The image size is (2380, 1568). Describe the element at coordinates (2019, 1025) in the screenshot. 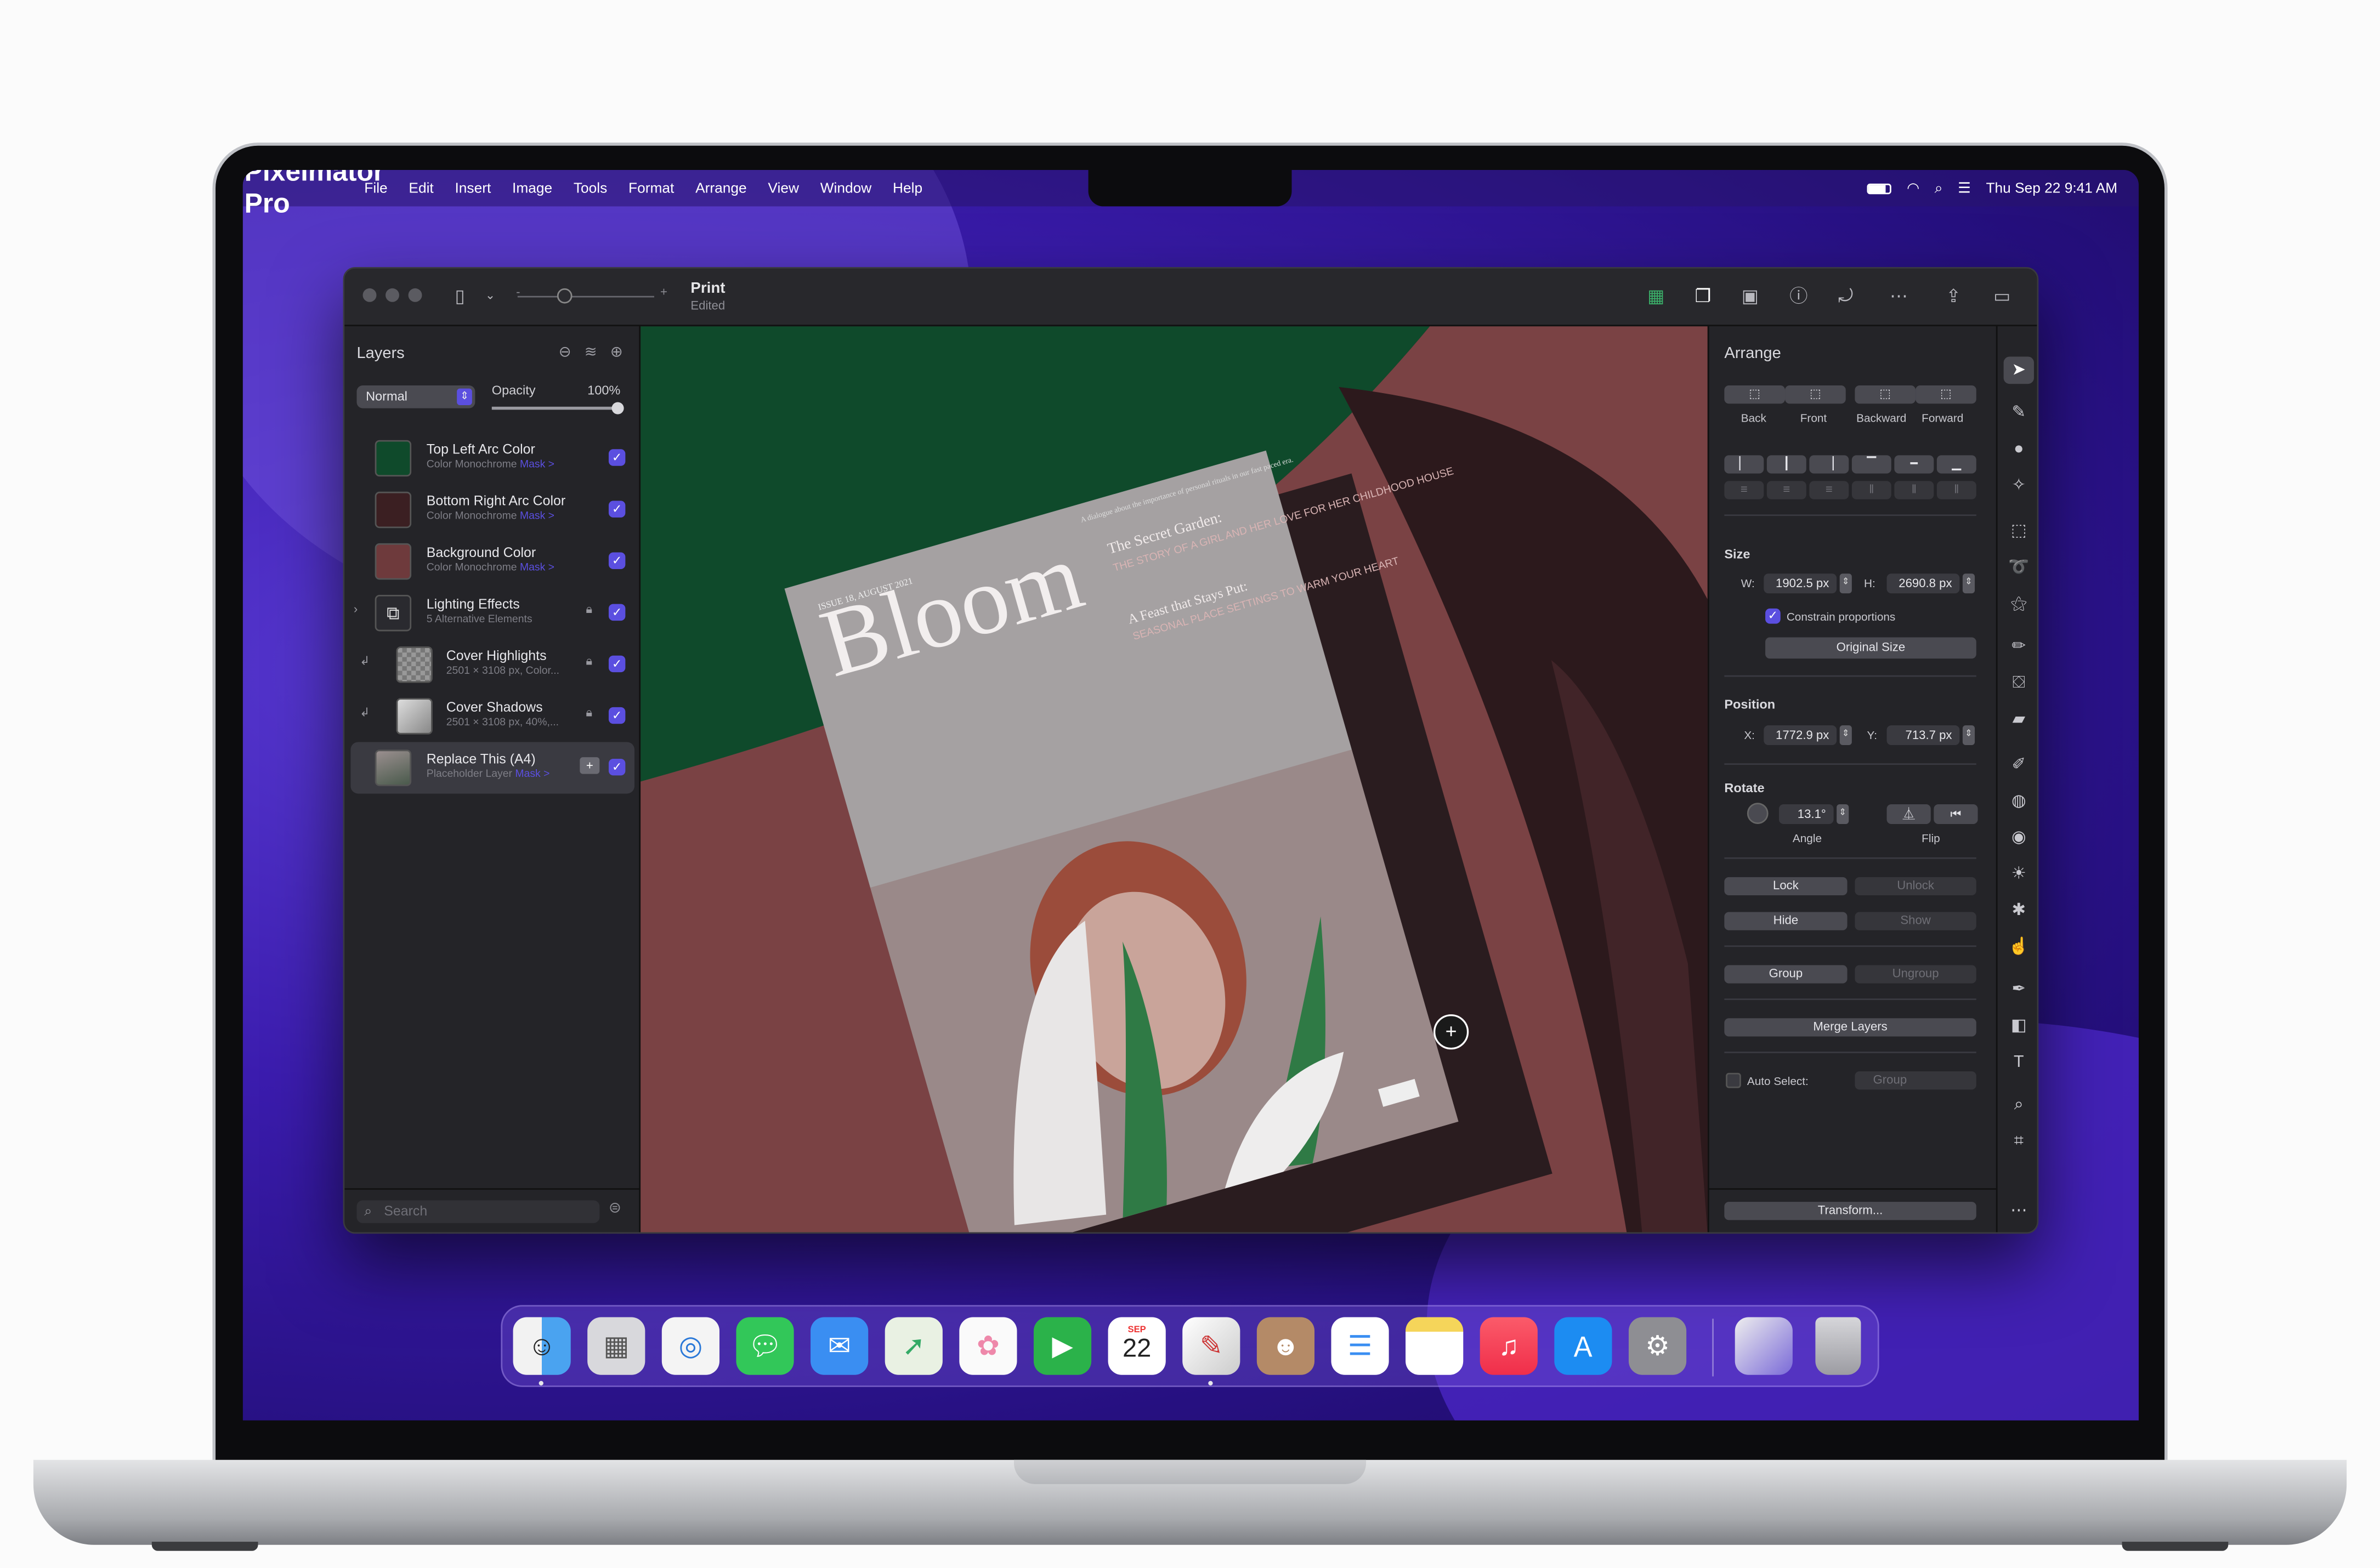

I see `shape-tool-icon: ◧` at that location.